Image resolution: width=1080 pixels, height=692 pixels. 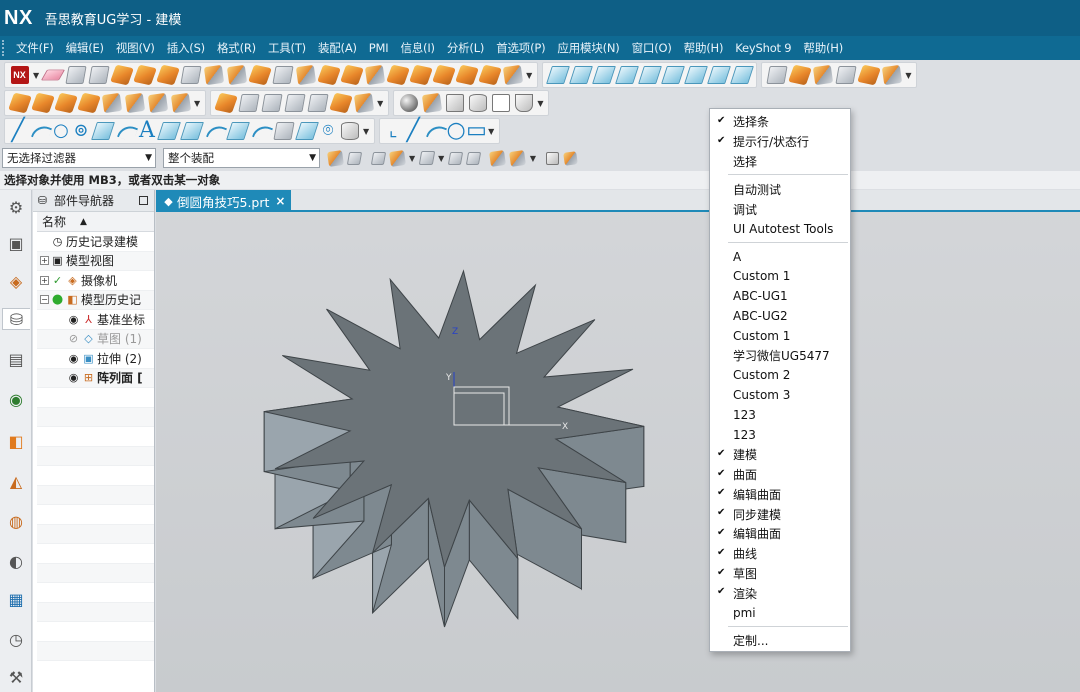 What do you see at coordinates (431, 103) in the screenshot?
I see `studio-render-icon` at bounding box center [431, 103].